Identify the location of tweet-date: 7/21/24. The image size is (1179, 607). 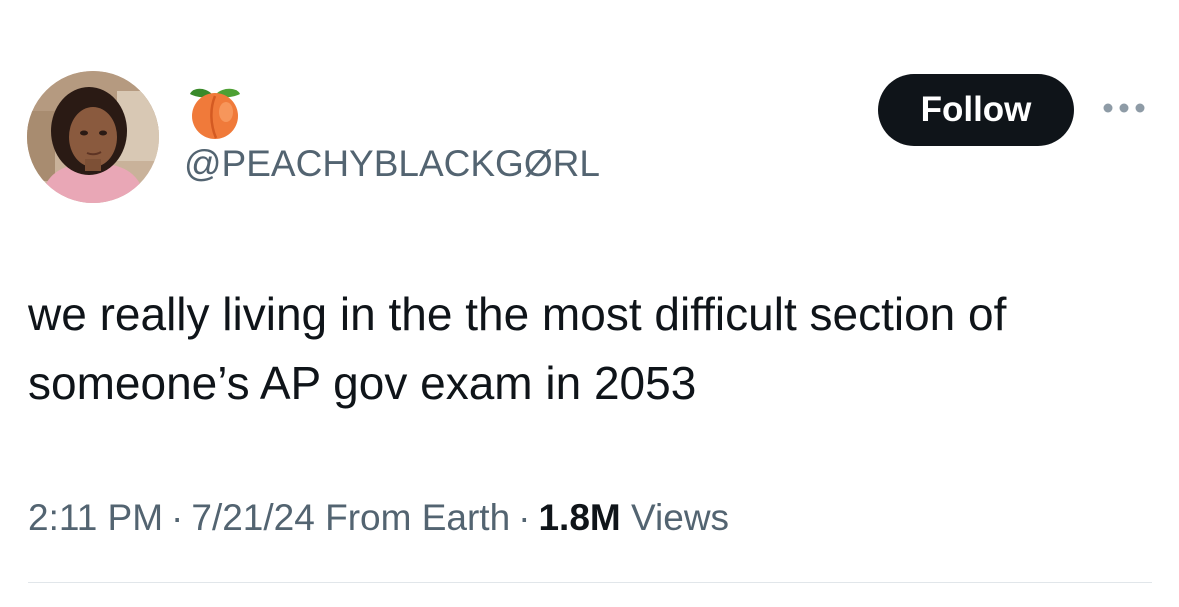
(252, 517).